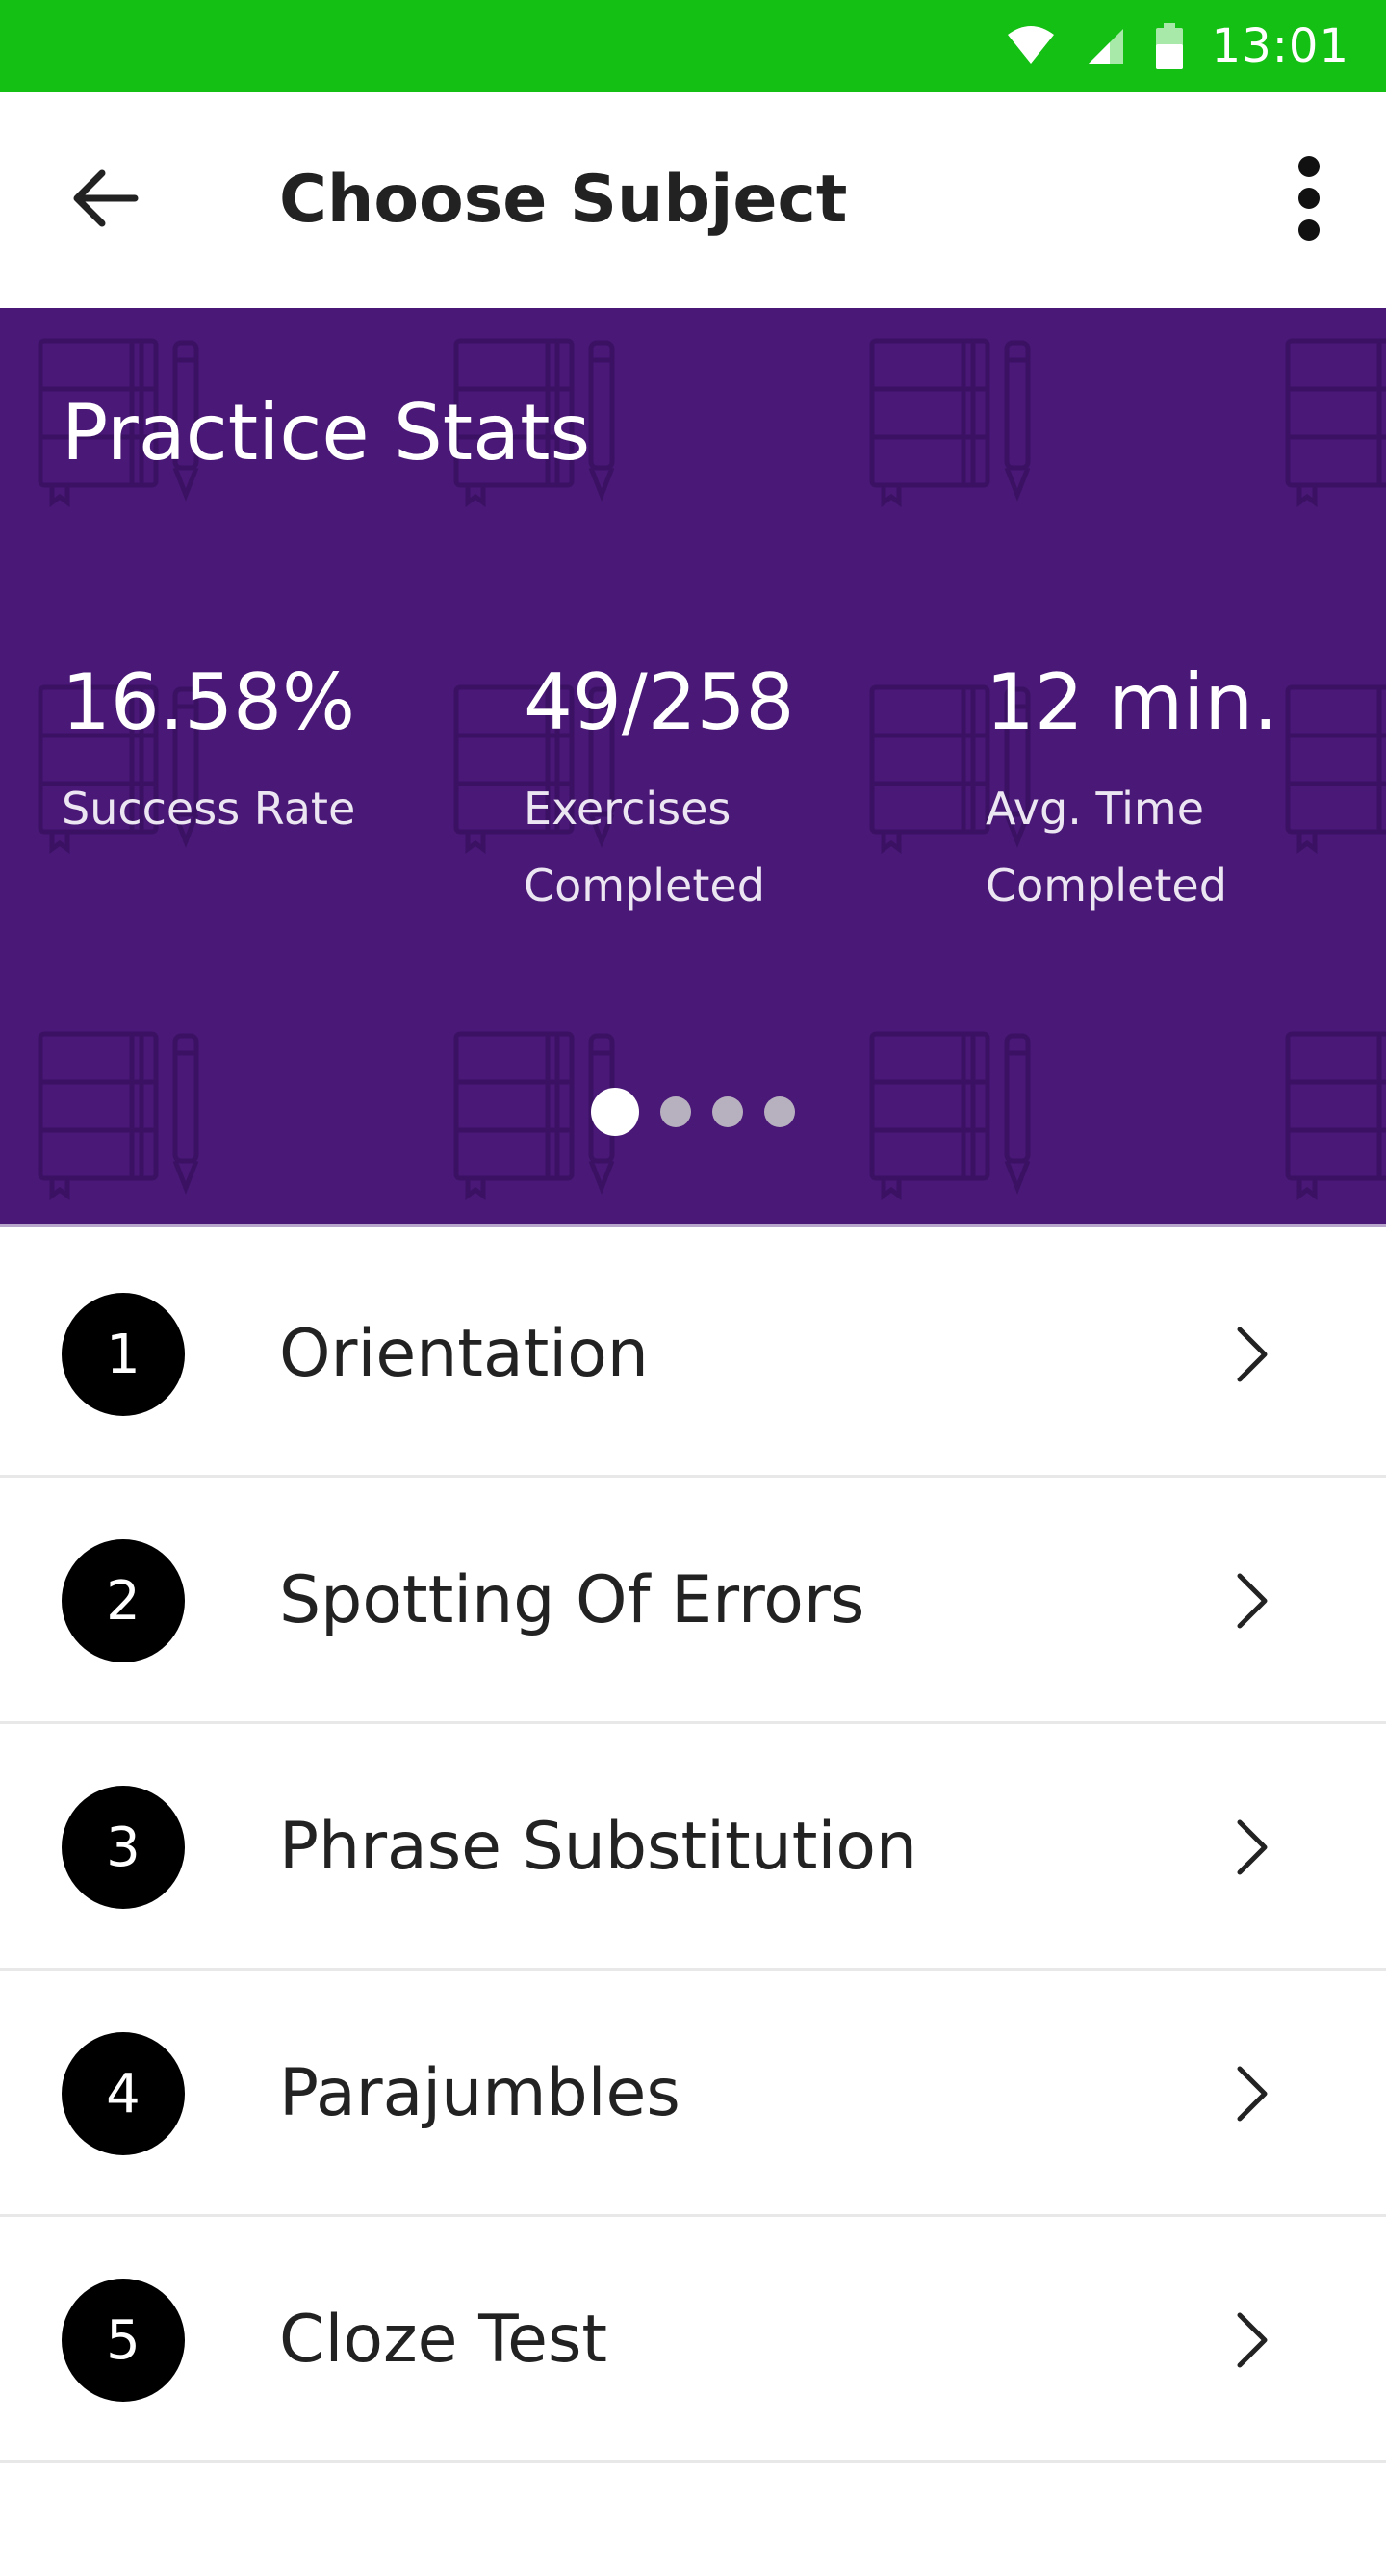 This screenshot has height=2576, width=1386. Describe the element at coordinates (693, 1112) in the screenshot. I see `pagination-dots` at that location.